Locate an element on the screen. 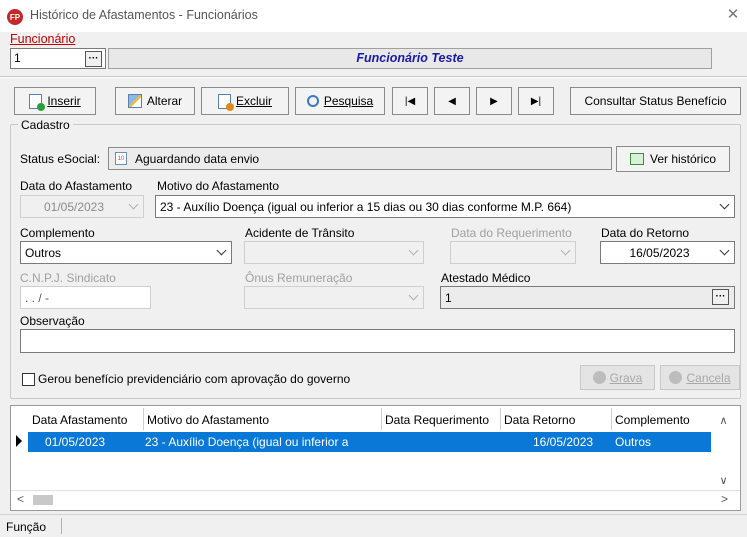 The image size is (747, 537). cancel-button: Cancela is located at coordinates (700, 377).